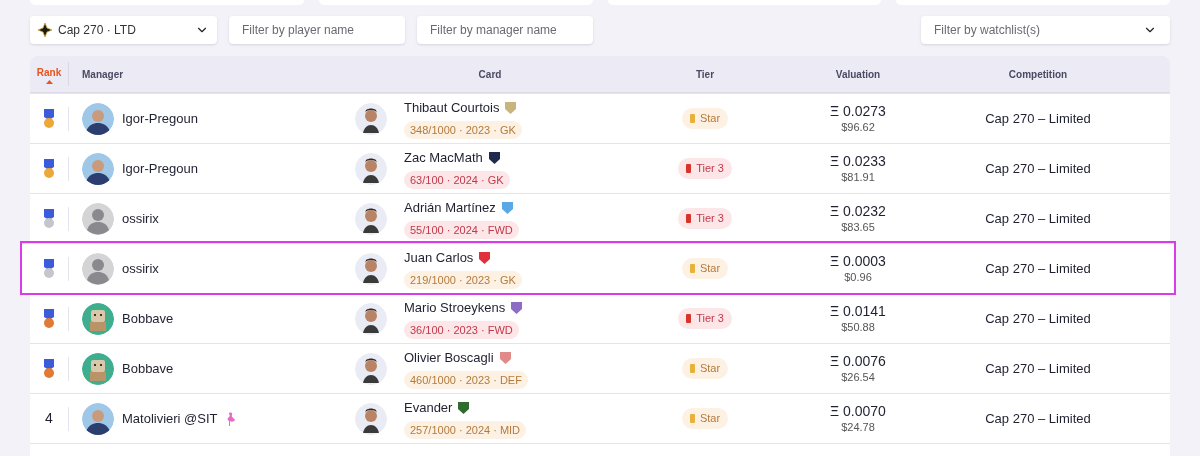 This screenshot has width=1200, height=456. Describe the element at coordinates (858, 327) in the screenshot. I see `usd-value: $50.88` at that location.